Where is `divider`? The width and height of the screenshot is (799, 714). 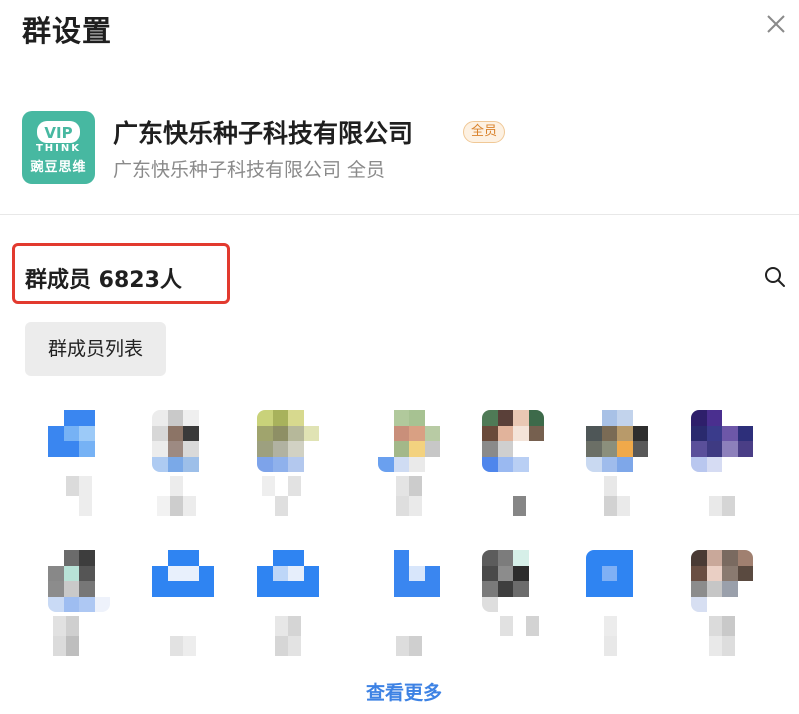
divider is located at coordinates (399, 214).